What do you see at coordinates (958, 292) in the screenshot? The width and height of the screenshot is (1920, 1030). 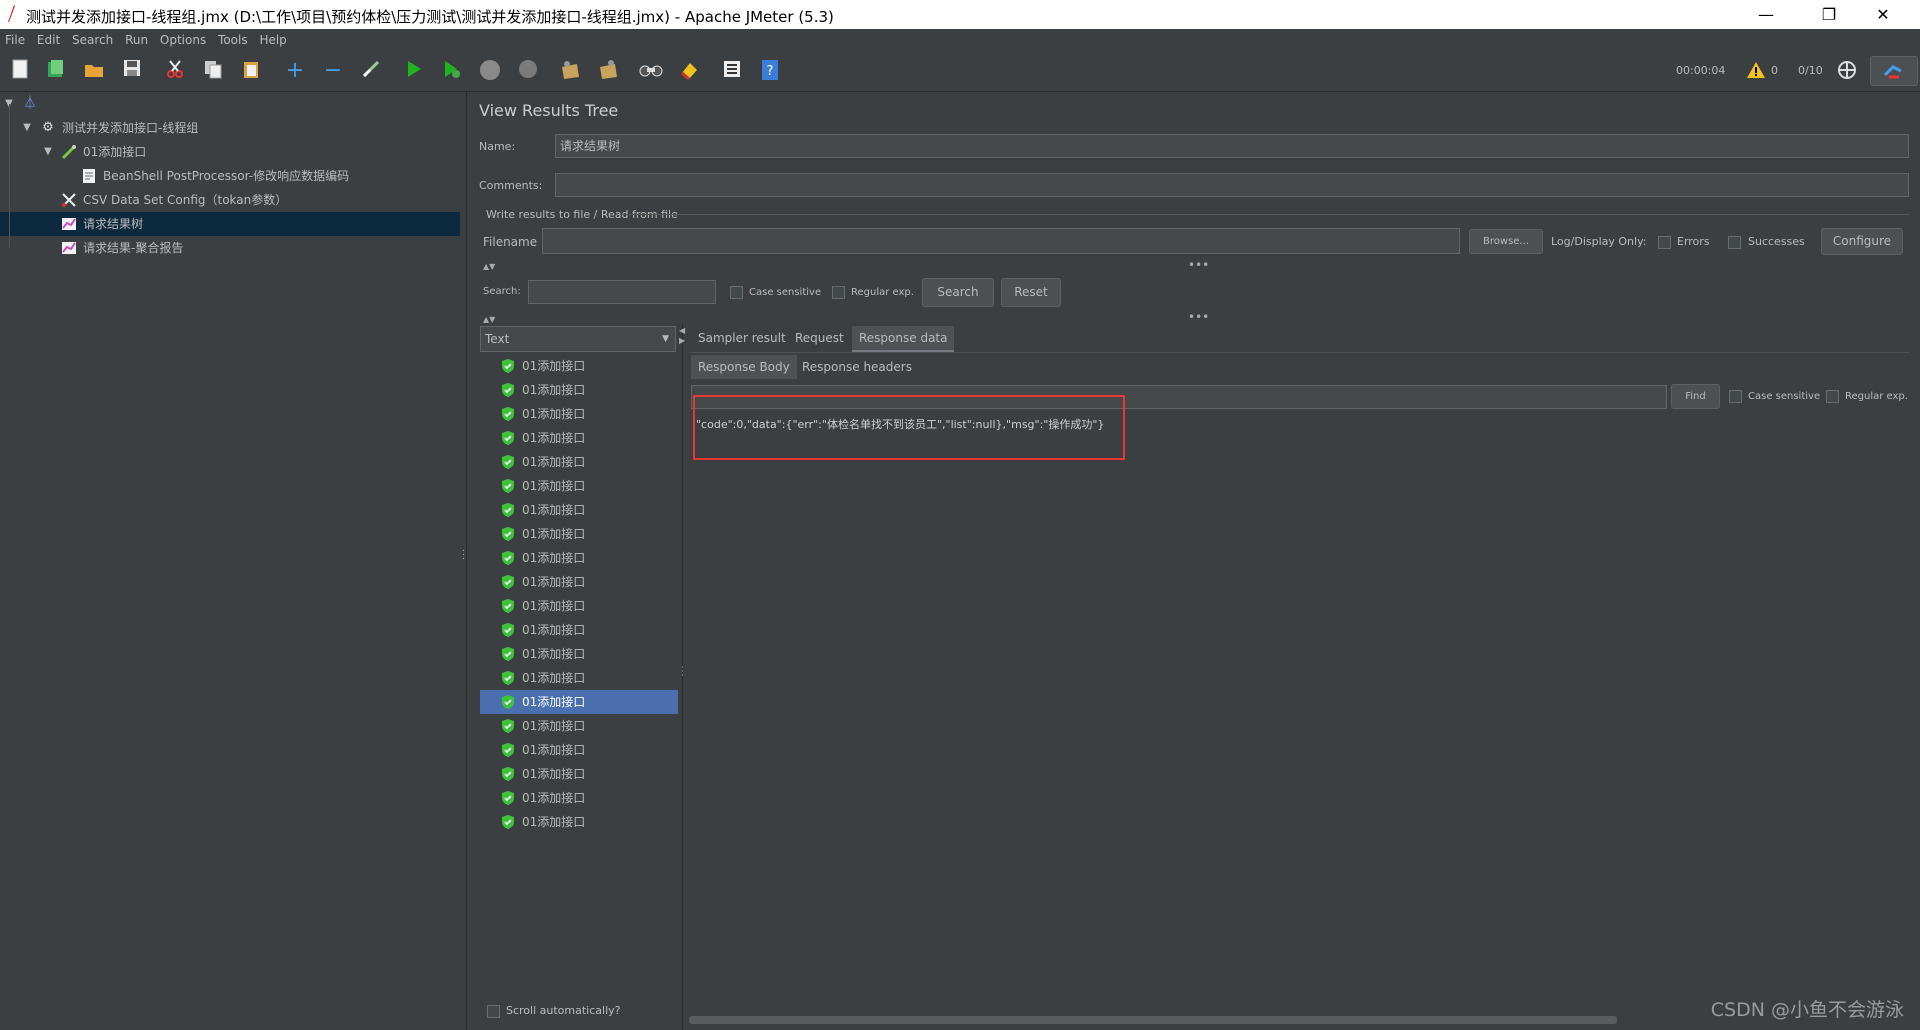 I see `search-button: Search` at bounding box center [958, 292].